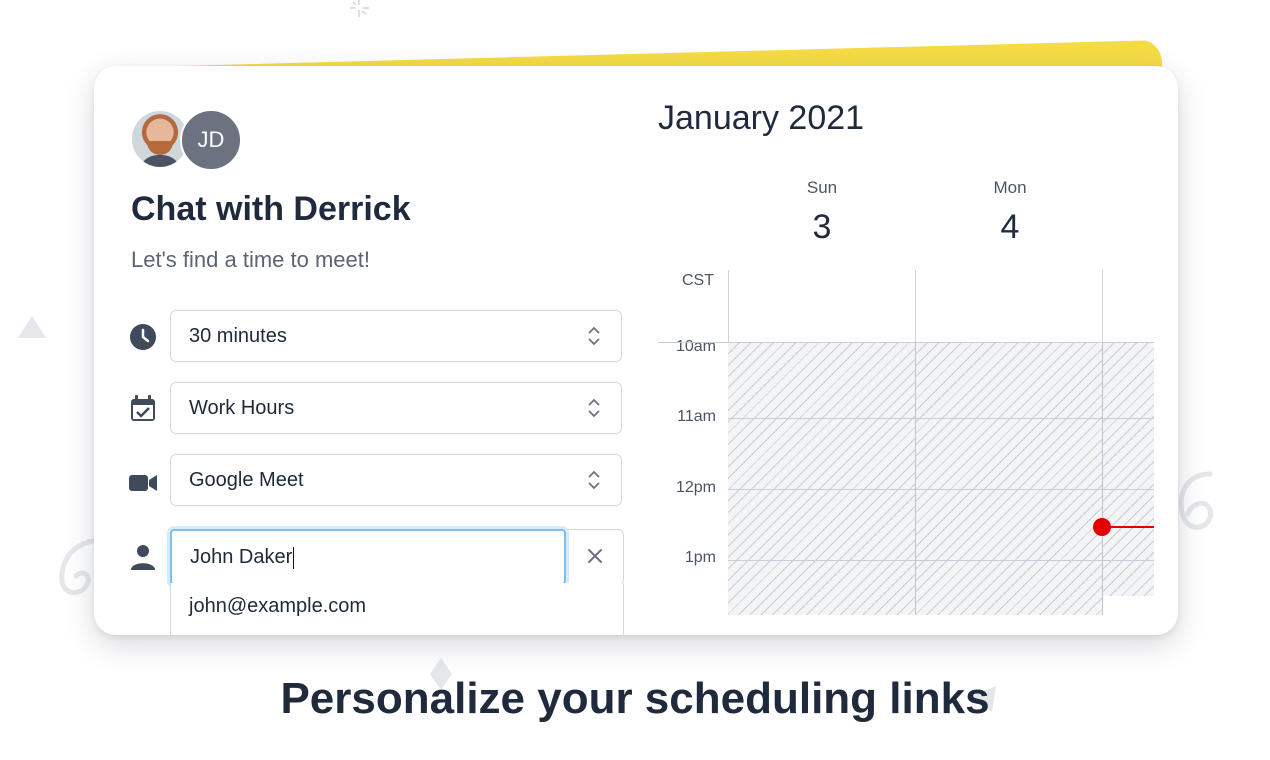  What do you see at coordinates (1128, 469) in the screenshot?
I see `unavailable-block-tue` at bounding box center [1128, 469].